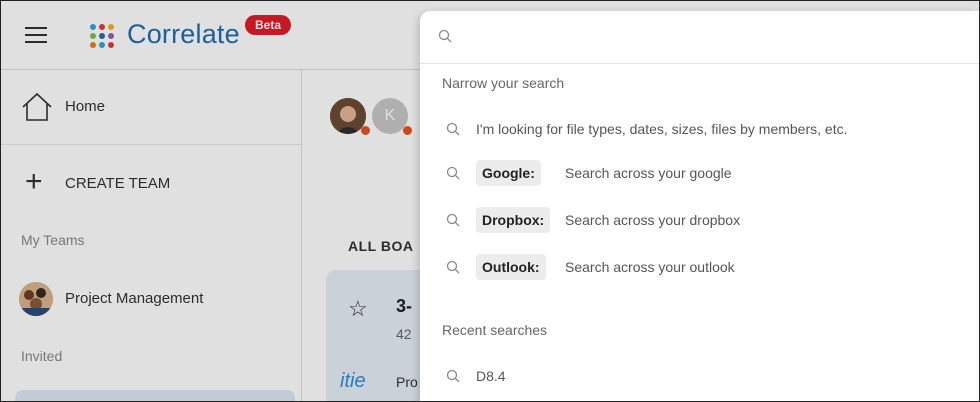 The width and height of the screenshot is (980, 402). Describe the element at coordinates (511, 267) in the screenshot. I see `source-chip: Outlook:` at that location.